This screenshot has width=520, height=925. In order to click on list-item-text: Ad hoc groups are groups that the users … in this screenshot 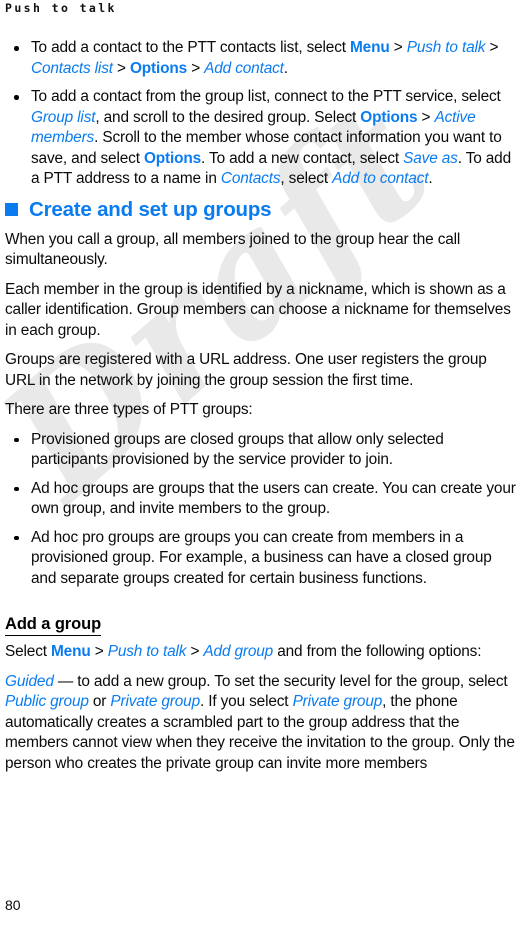, I will do `click(273, 498)`.